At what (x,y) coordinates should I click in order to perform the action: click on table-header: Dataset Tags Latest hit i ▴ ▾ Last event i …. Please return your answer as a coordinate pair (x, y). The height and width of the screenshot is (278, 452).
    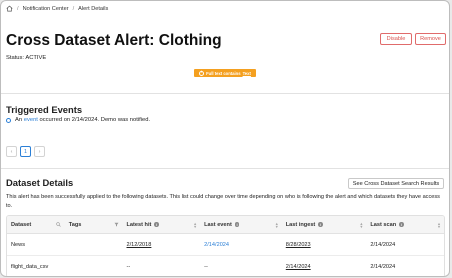
    Looking at the image, I should click on (225, 225).